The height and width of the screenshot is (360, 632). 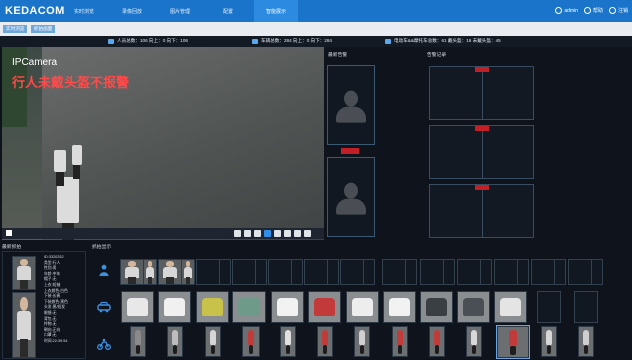 What do you see at coordinates (104, 344) in the screenshot?
I see `motorbike-icon` at bounding box center [104, 344].